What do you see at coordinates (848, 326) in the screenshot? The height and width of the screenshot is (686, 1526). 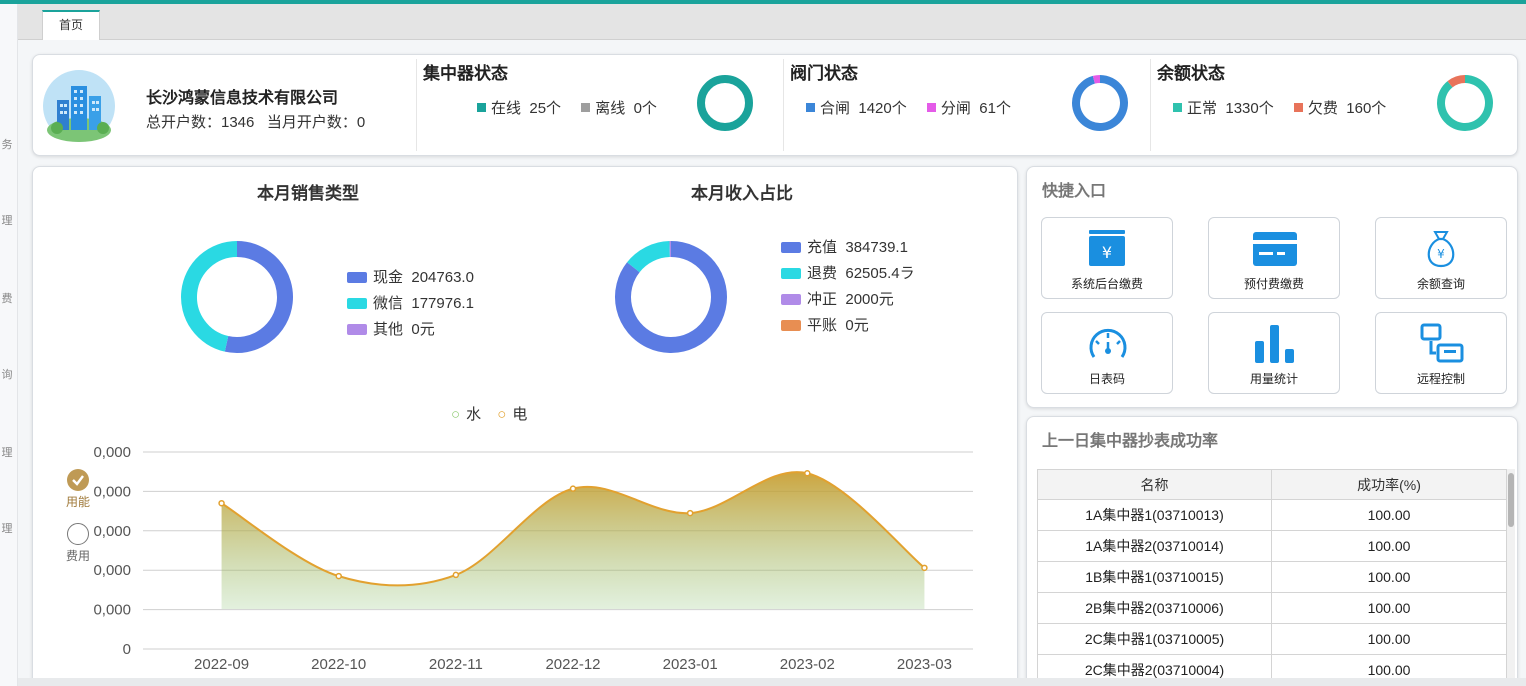 I see `legend-item: 平账 0元` at bounding box center [848, 326].